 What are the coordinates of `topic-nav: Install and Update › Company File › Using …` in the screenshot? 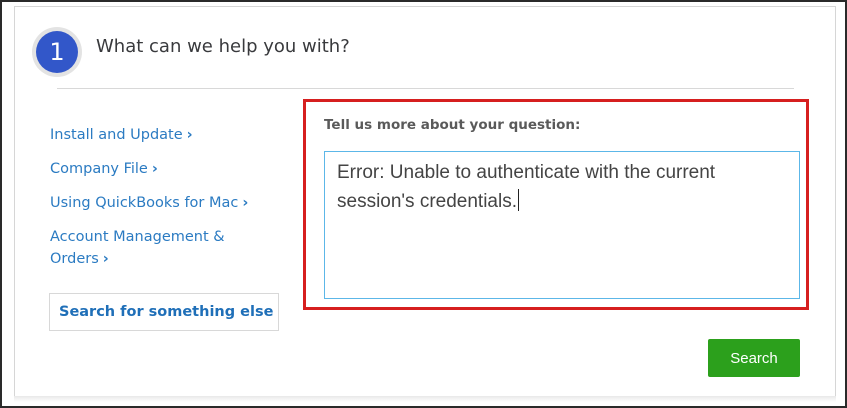 It's located at (165, 197).